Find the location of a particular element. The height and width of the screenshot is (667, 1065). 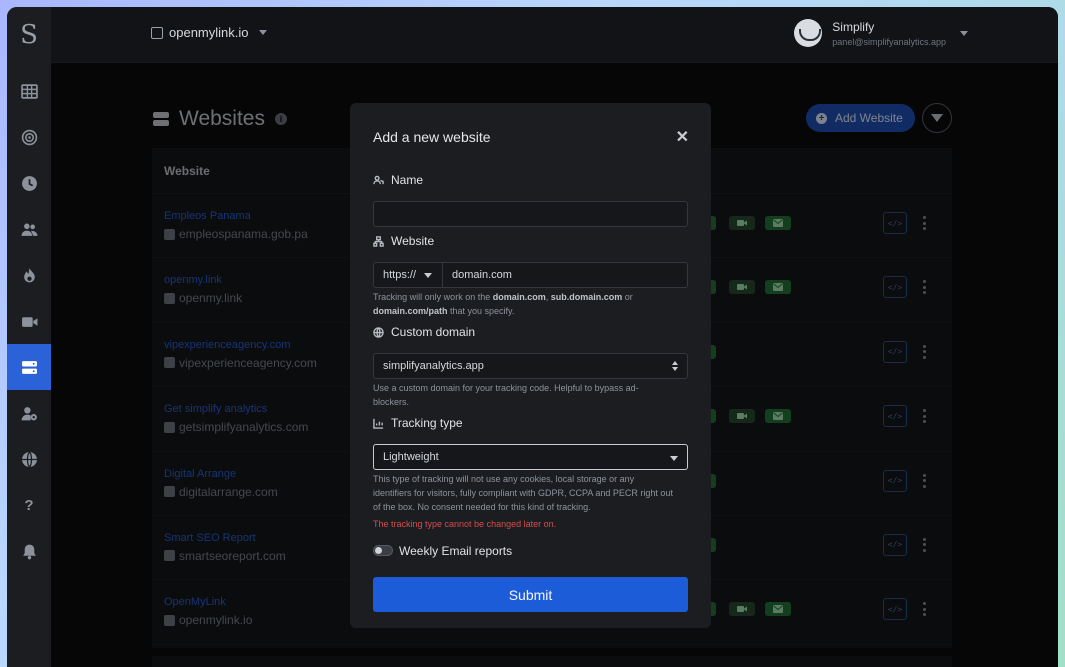

protocol-select: https:// is located at coordinates (408, 275).